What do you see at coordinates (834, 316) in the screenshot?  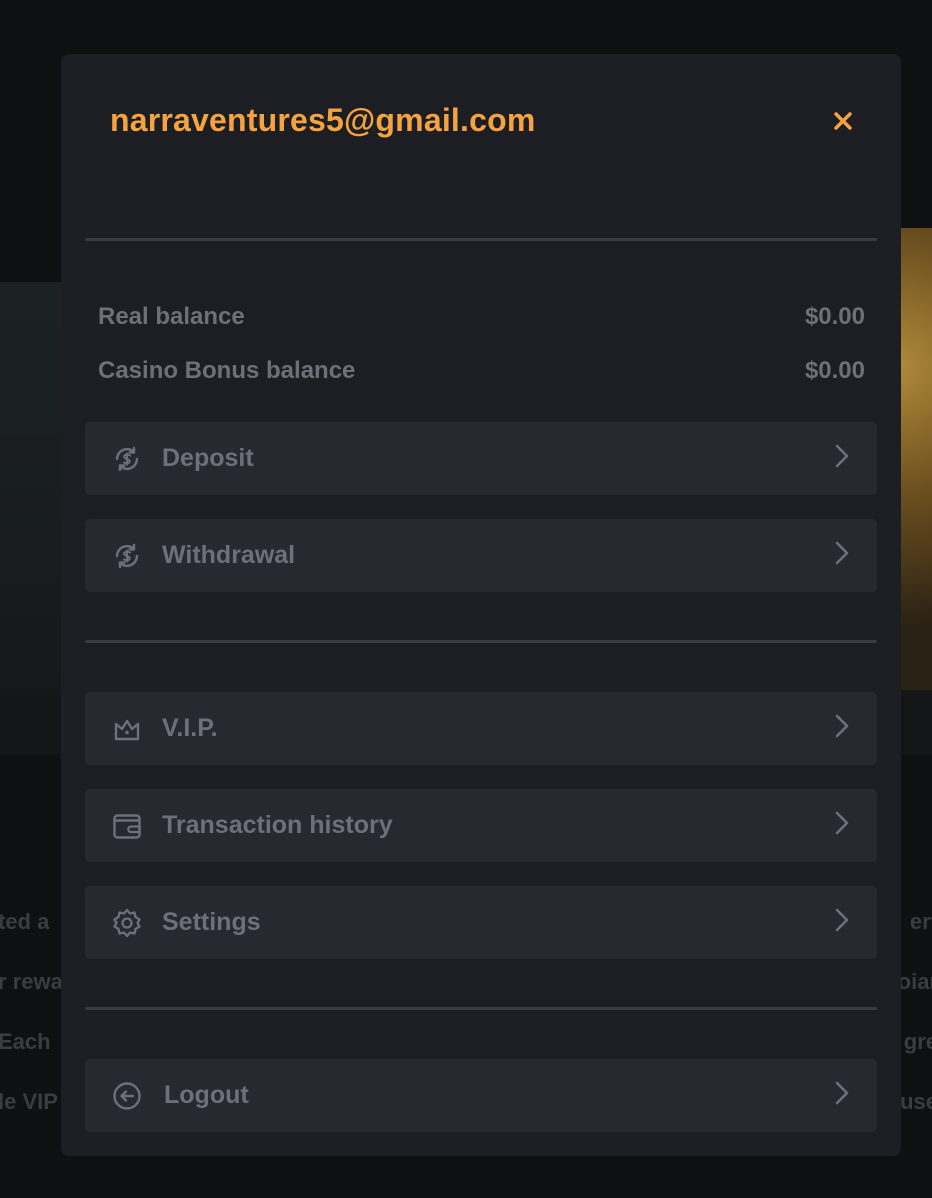 I see `real-balance-value: $0.00` at bounding box center [834, 316].